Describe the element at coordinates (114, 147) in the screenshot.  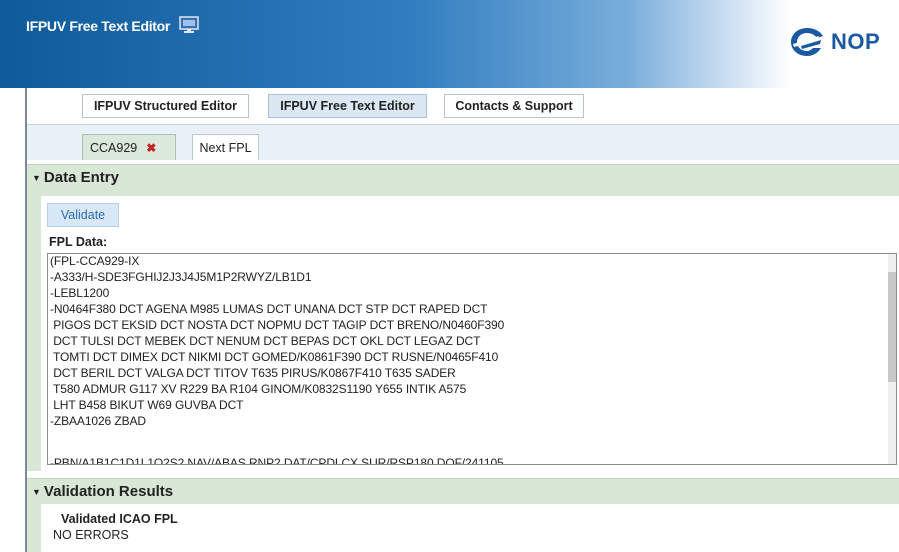
I see `fpl-tab-label: CCA929` at that location.